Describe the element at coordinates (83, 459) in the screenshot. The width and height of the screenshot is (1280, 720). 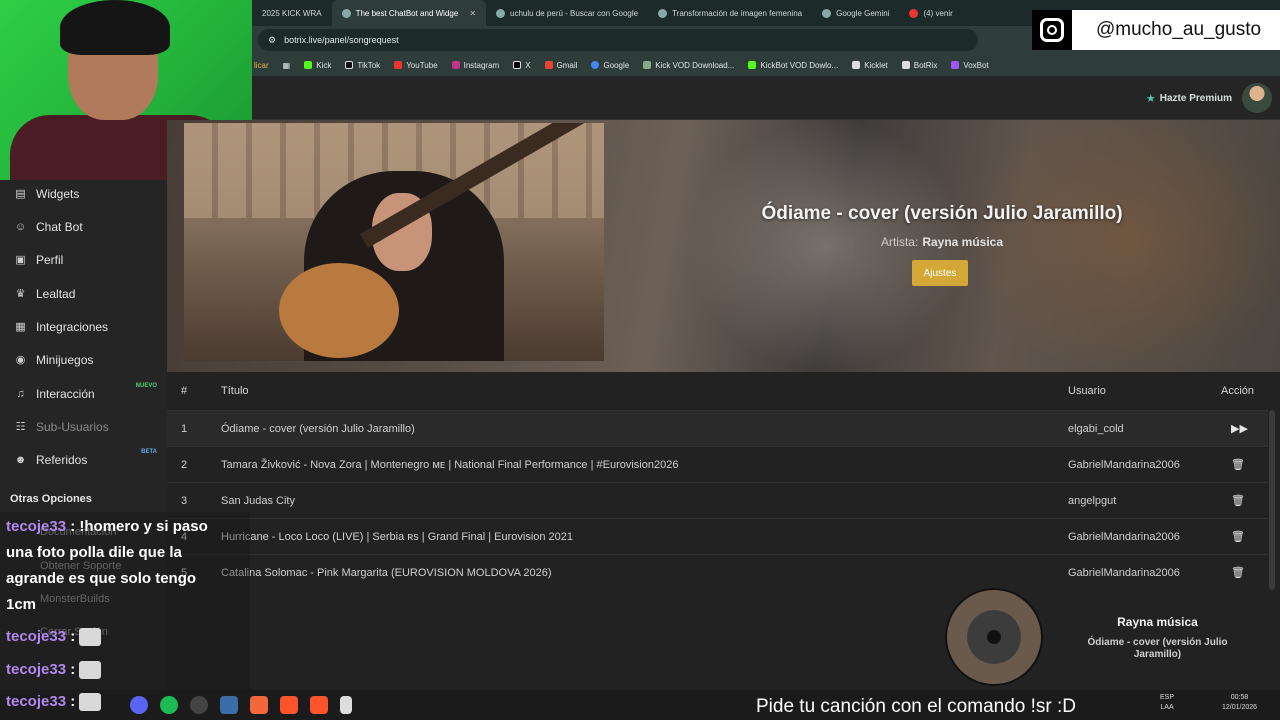
I see `sidebar-item-referidos: ☻ Referidos BETA` at that location.